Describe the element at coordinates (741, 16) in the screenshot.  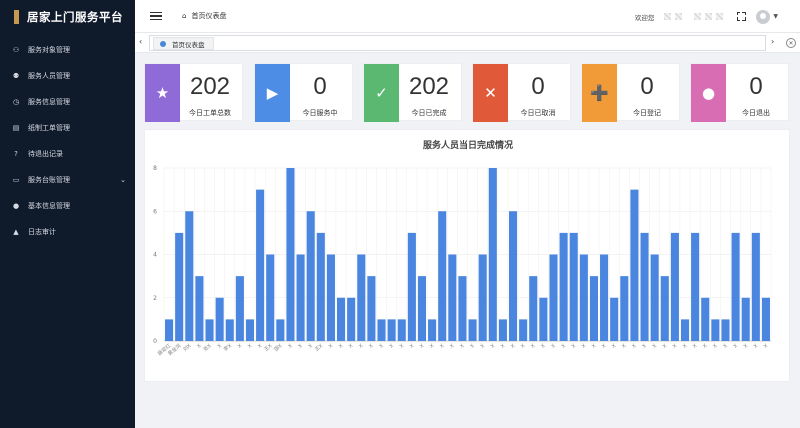
I see `fullscreen-icon` at that location.